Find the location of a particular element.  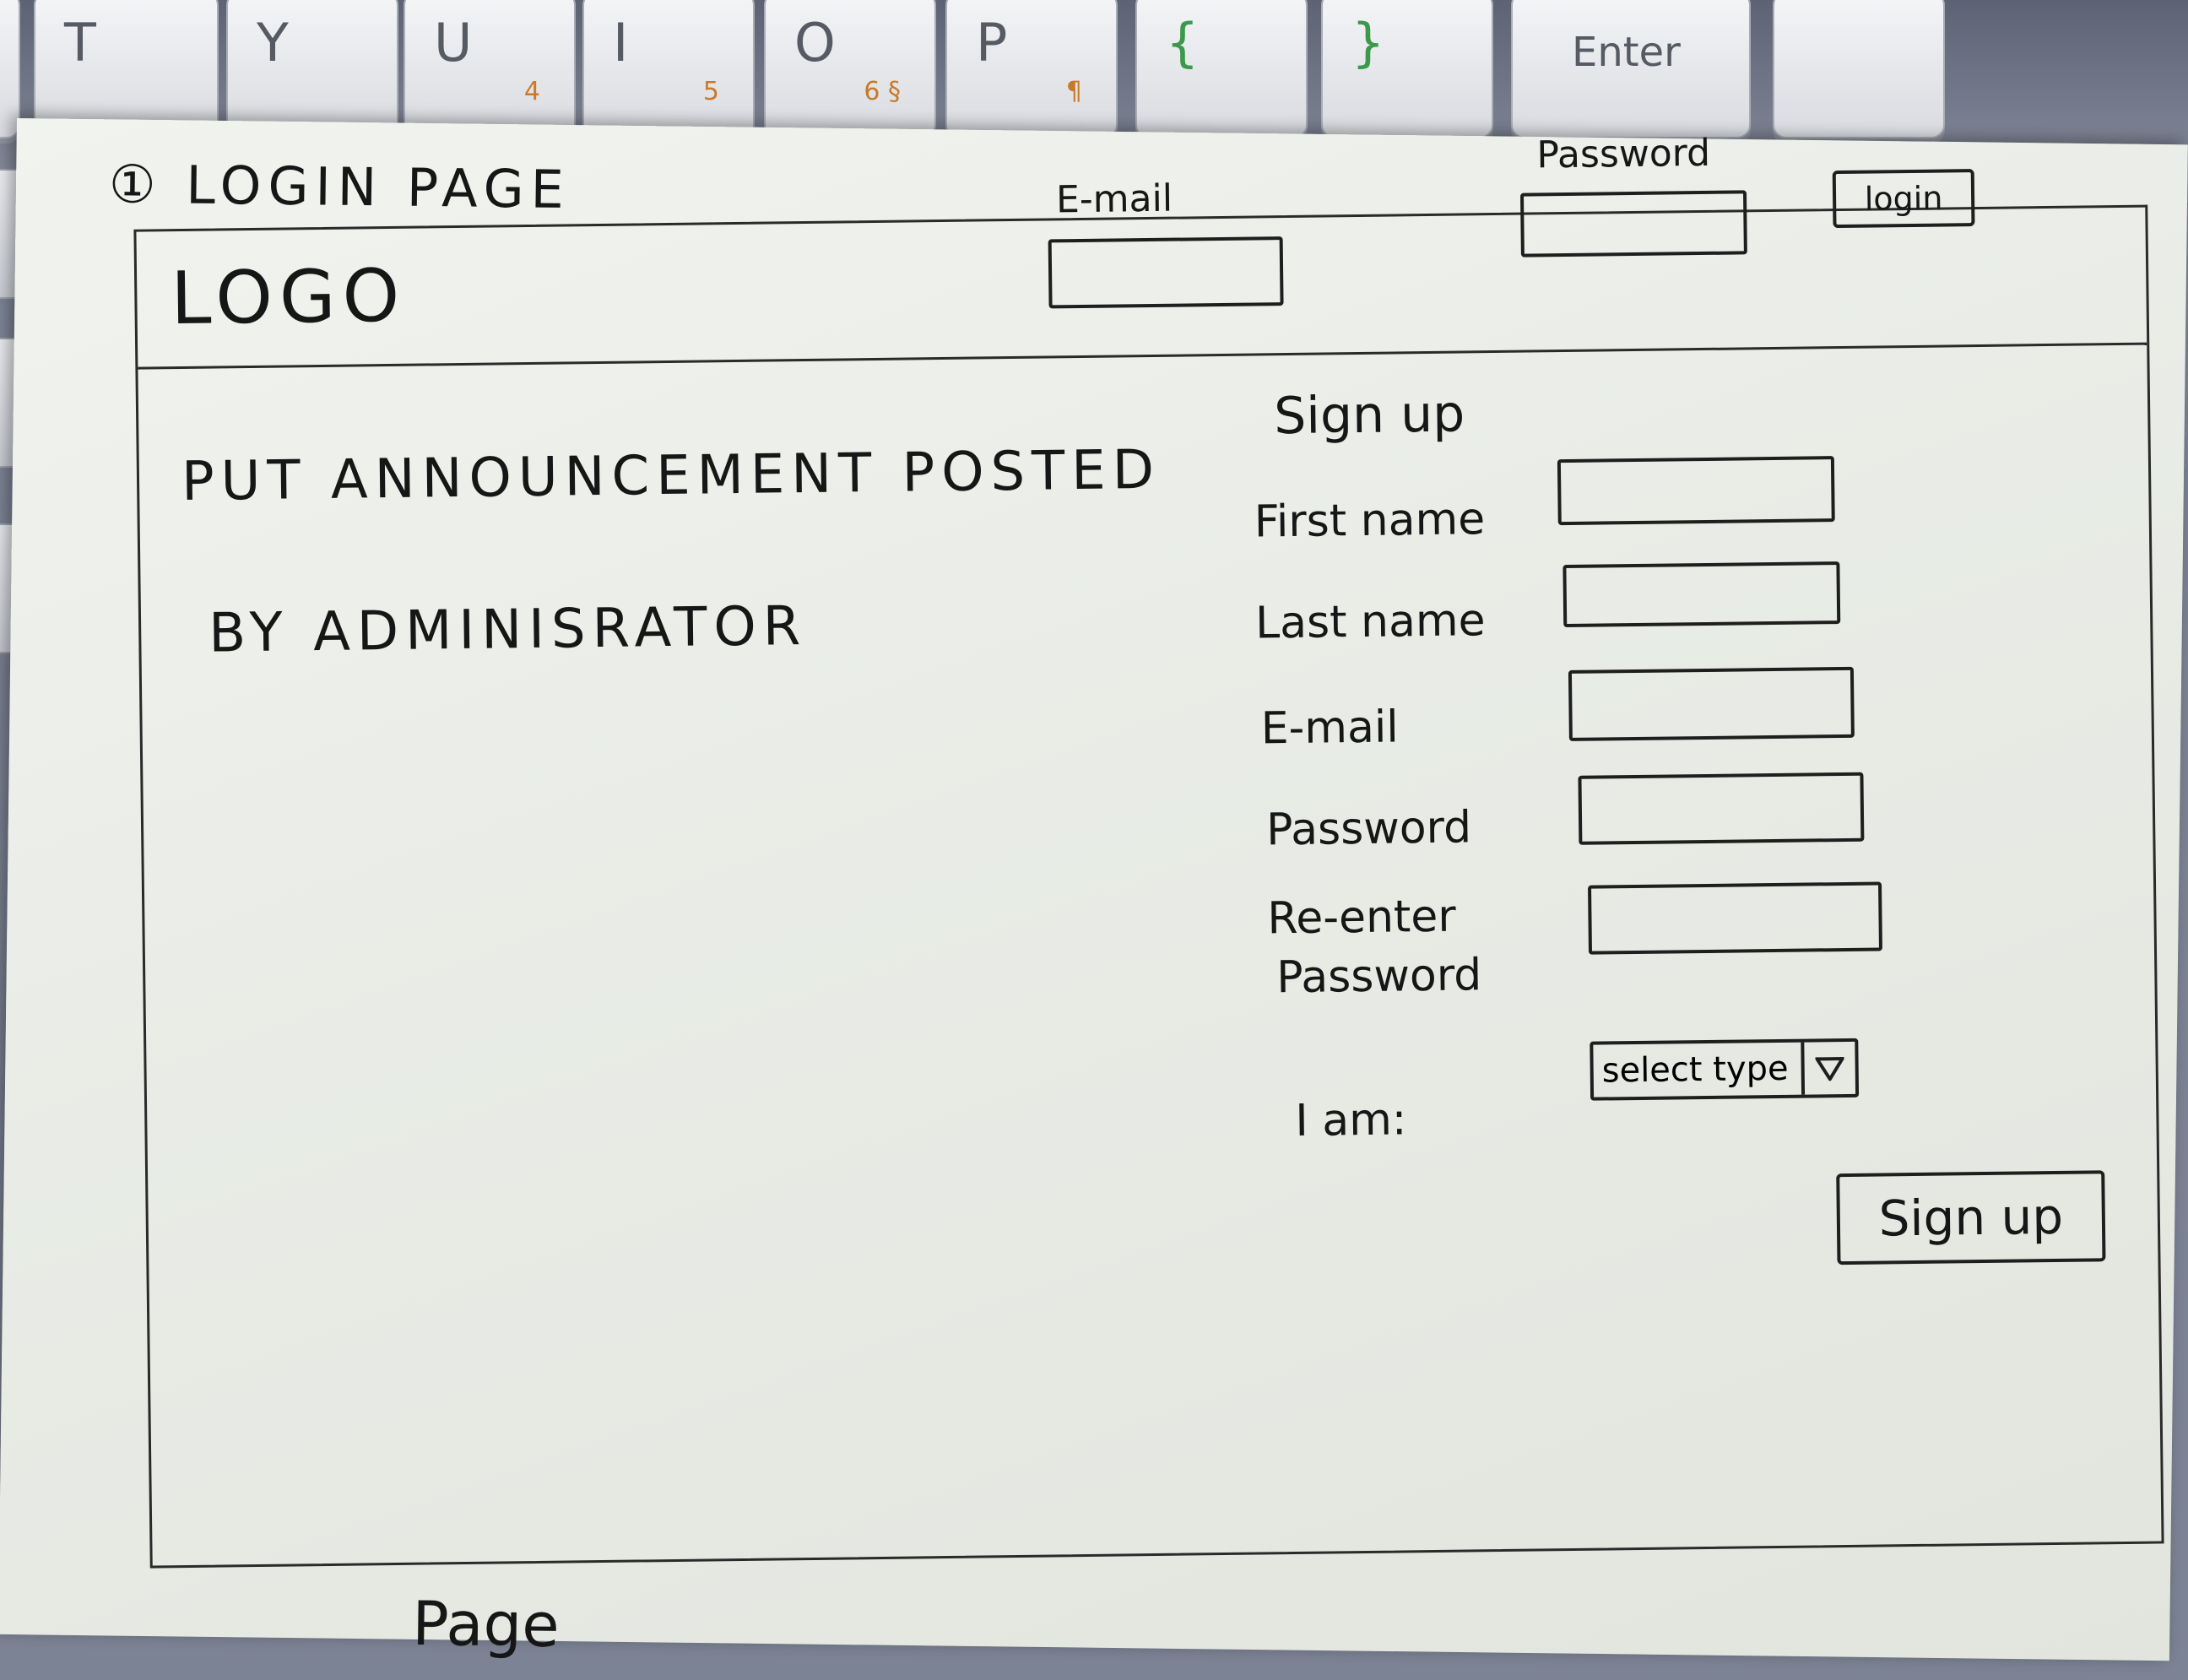

keyboard-key-enter: Enter is located at coordinates (1631, 69).